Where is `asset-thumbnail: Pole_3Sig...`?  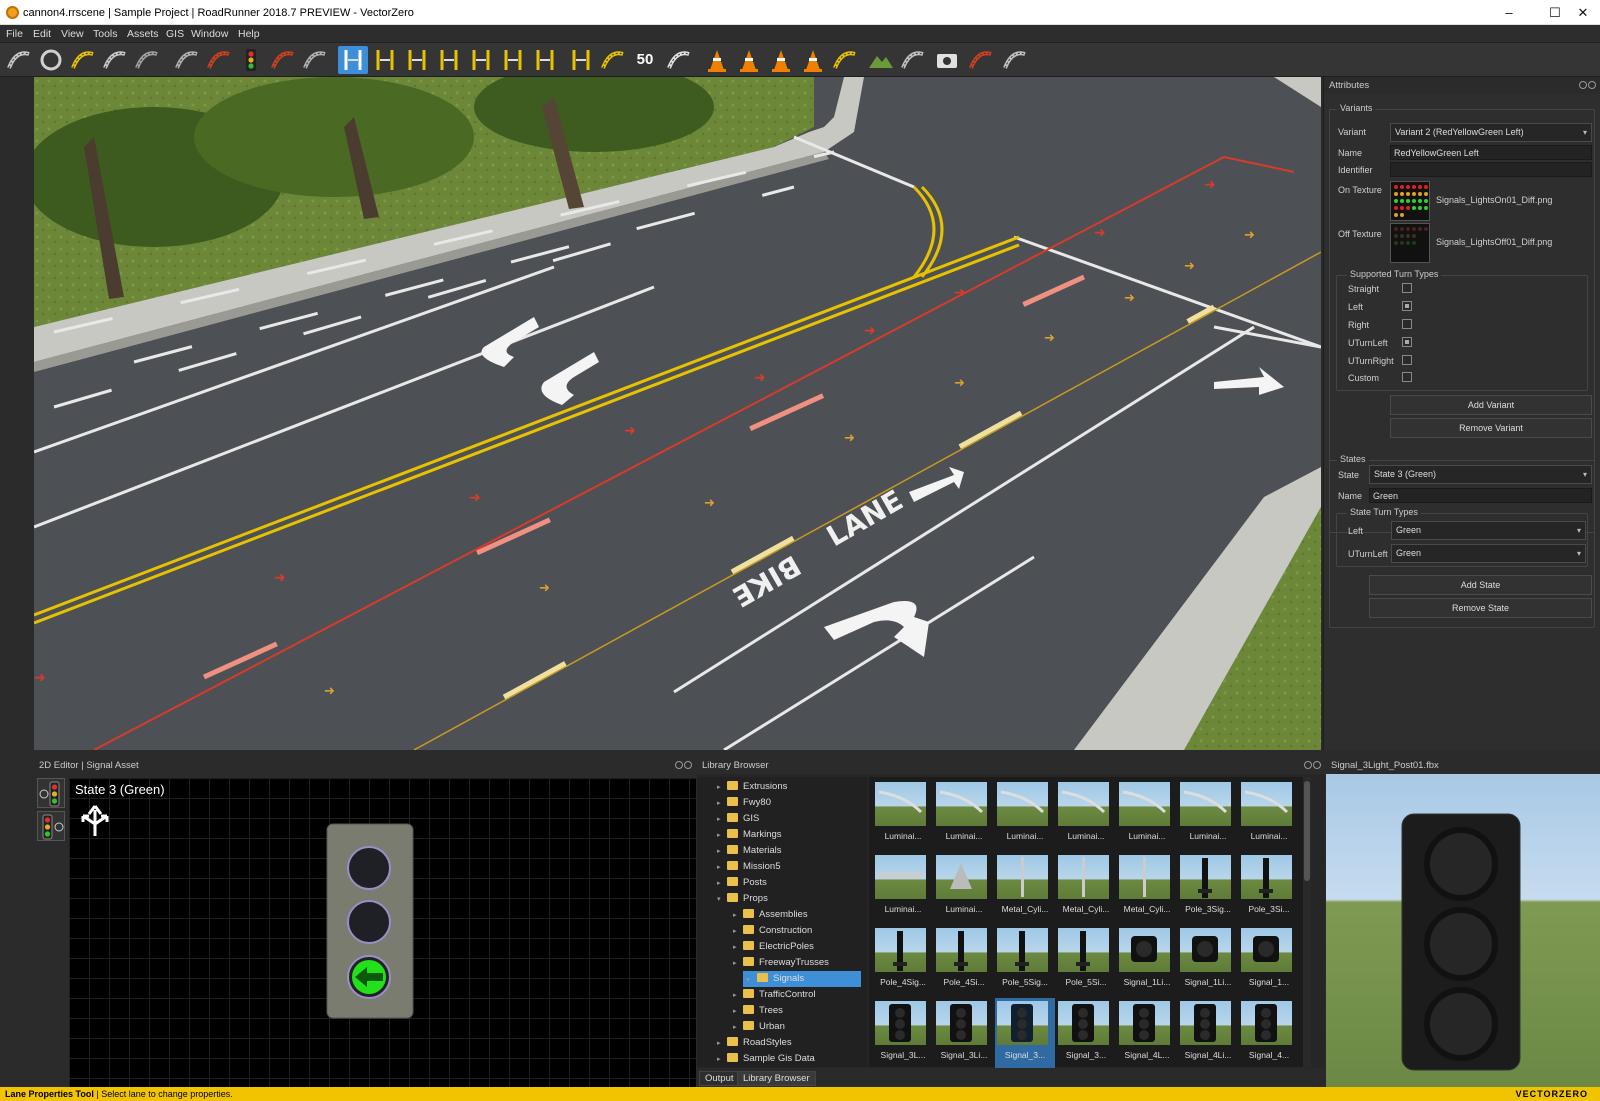 asset-thumbnail: Pole_3Sig... is located at coordinates (1208, 889).